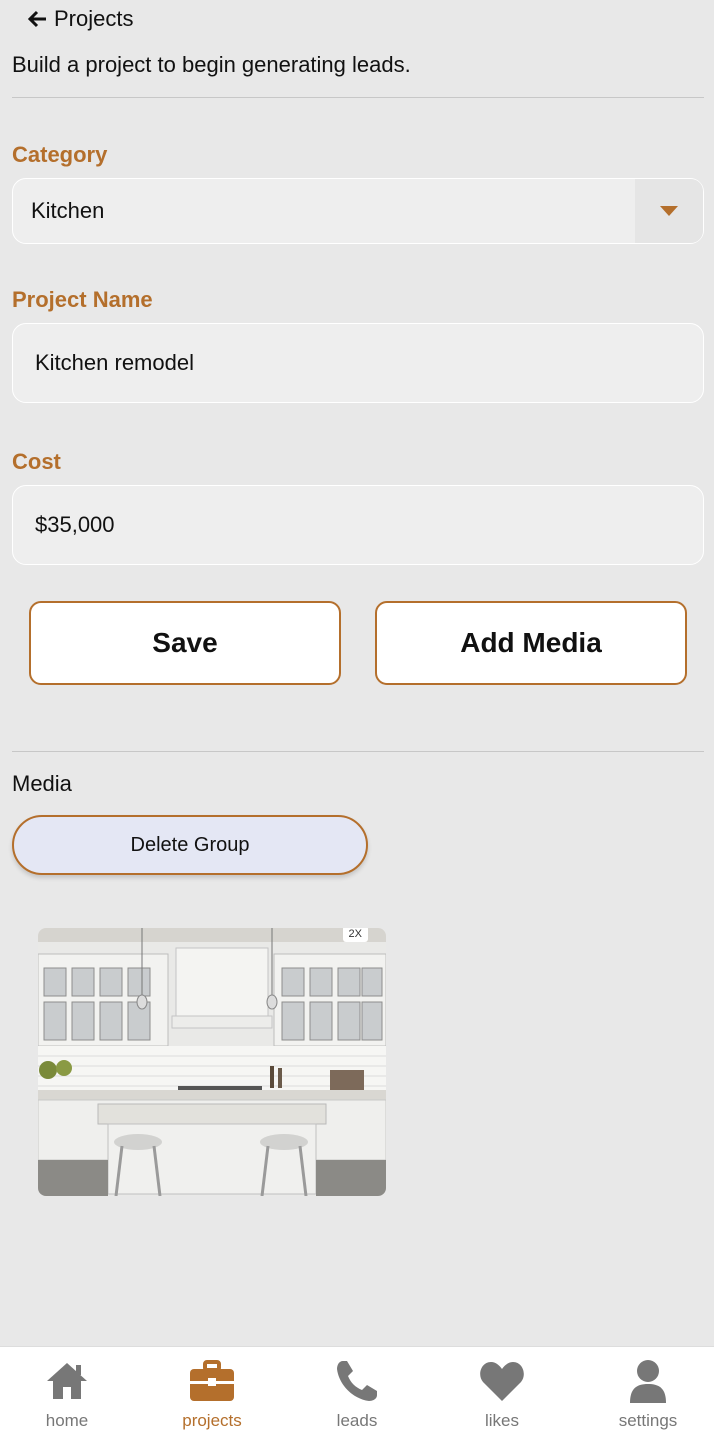 Image resolution: width=714 pixels, height=1453 pixels. Describe the element at coordinates (68, 210) in the screenshot. I see `category-value: Kitchen` at that location.